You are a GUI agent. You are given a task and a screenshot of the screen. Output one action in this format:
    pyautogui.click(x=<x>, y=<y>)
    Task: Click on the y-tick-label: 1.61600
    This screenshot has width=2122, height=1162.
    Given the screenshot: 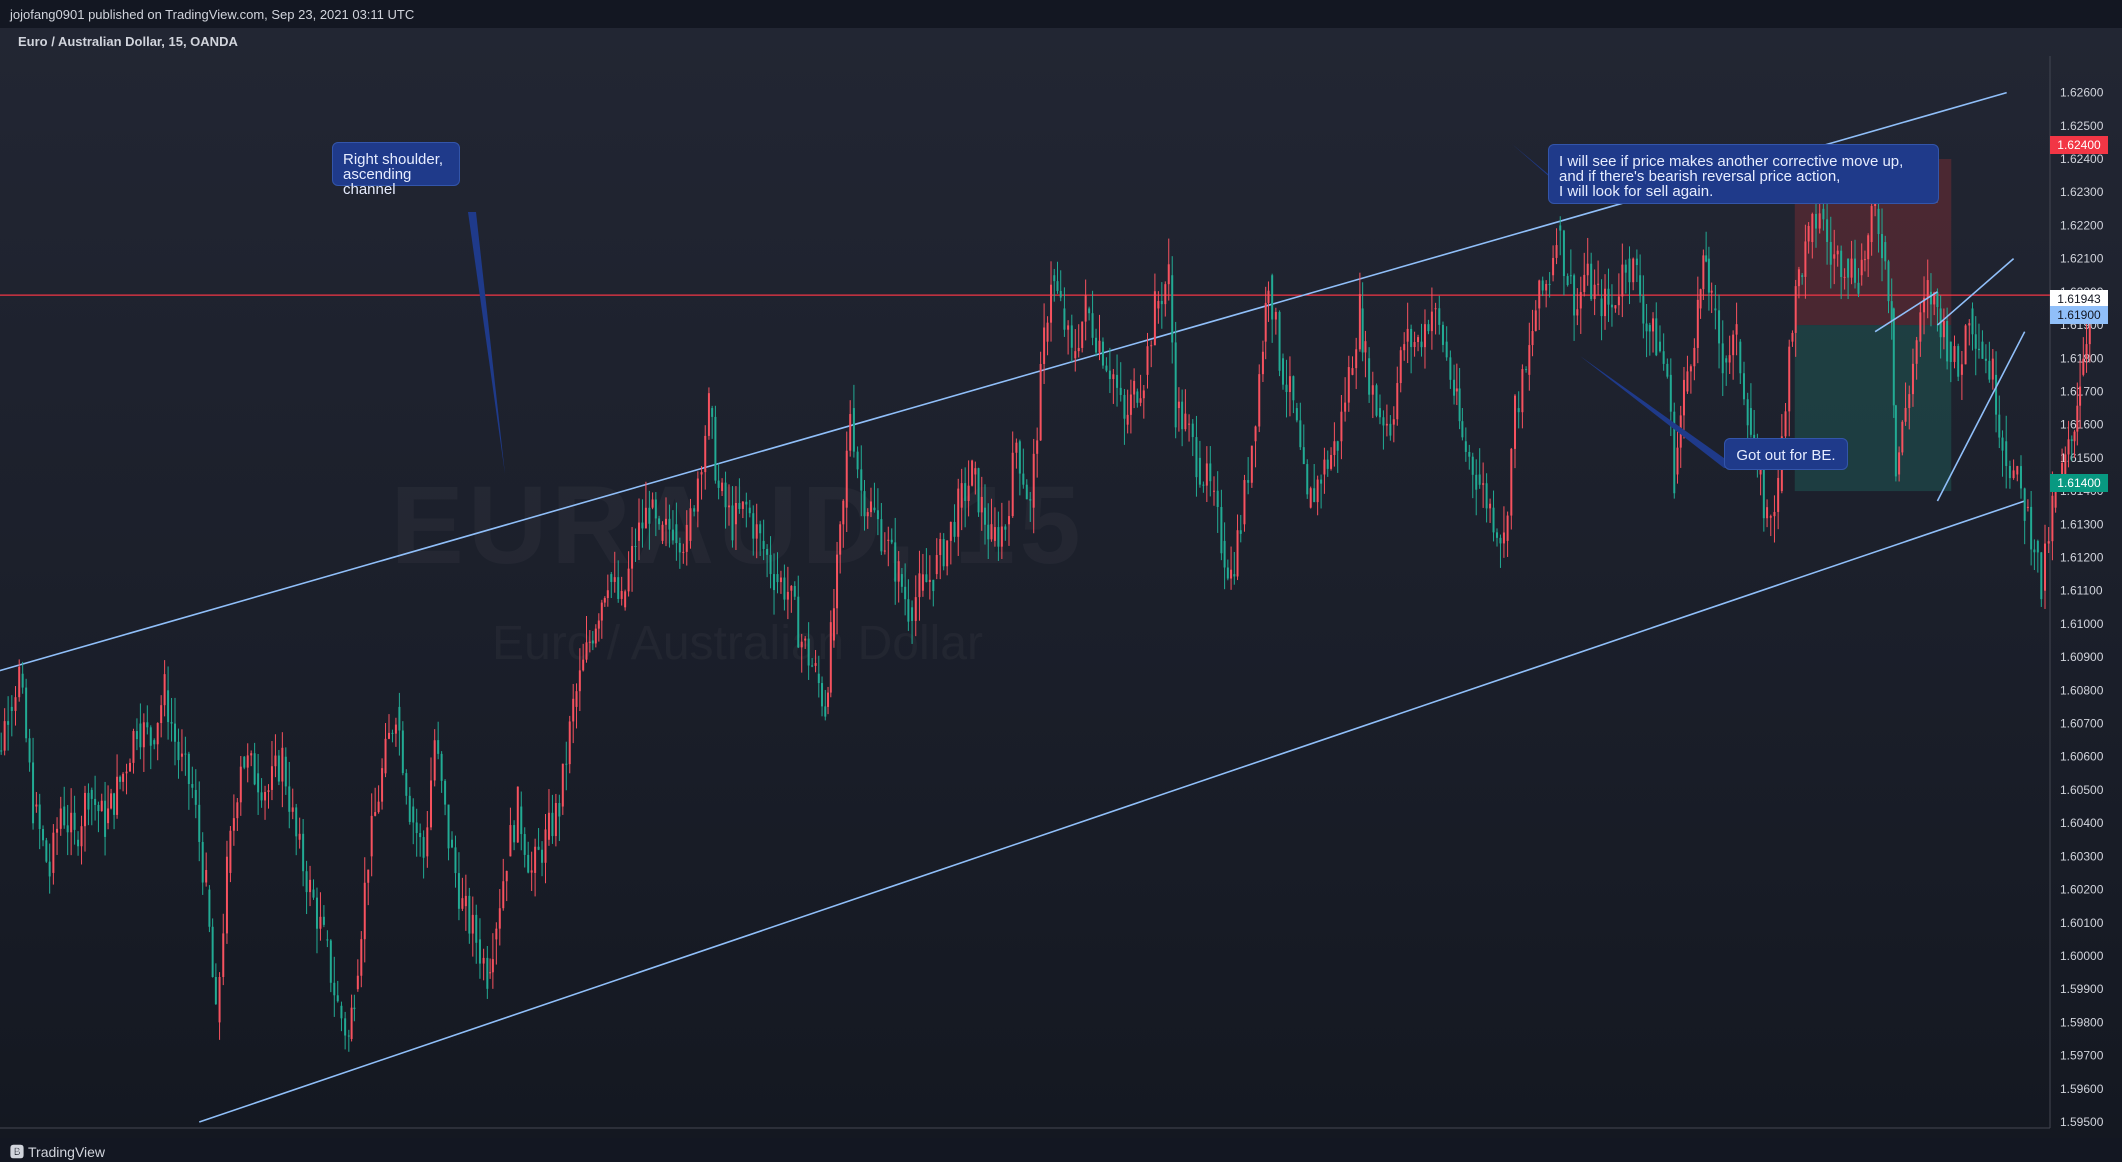 What is the action you would take?
    pyautogui.click(x=2082, y=425)
    